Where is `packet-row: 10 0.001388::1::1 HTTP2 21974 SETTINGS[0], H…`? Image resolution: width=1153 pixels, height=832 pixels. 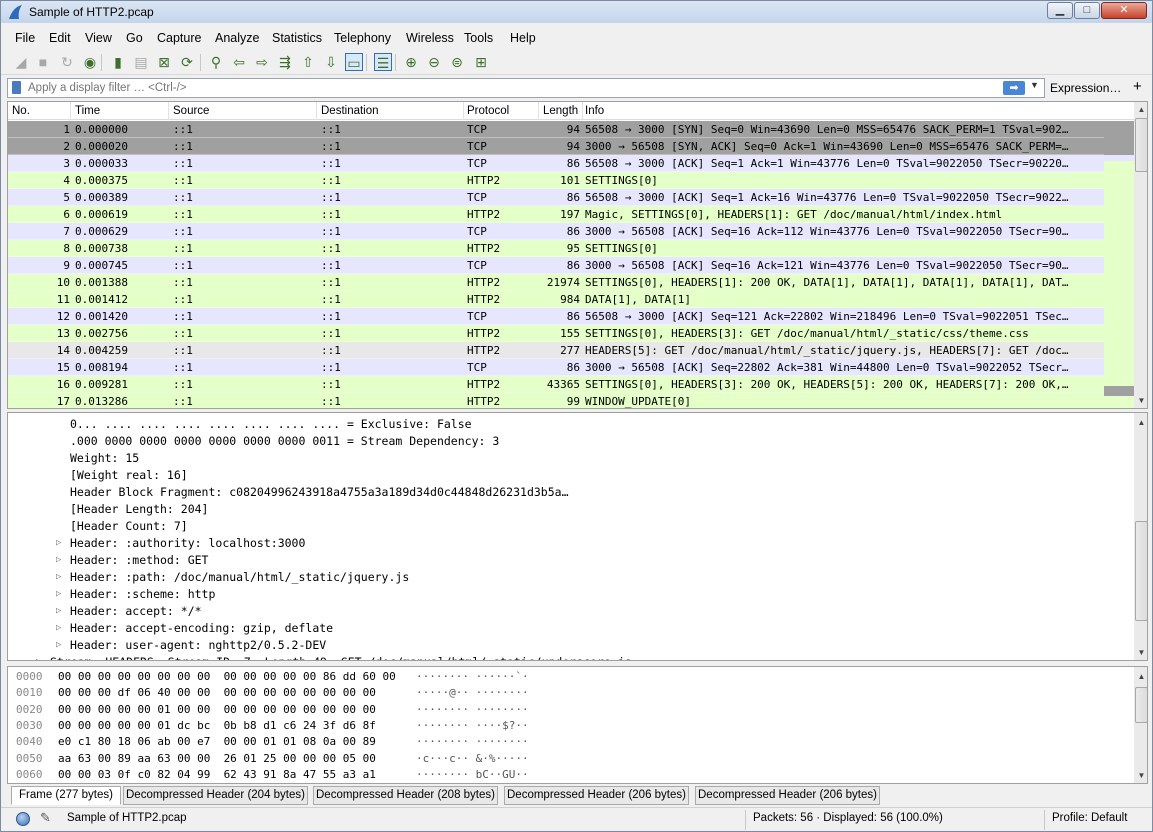
packet-row: 10 0.001388::1::1 HTTP2 21974 SETTINGS[0], H… is located at coordinates (556, 282).